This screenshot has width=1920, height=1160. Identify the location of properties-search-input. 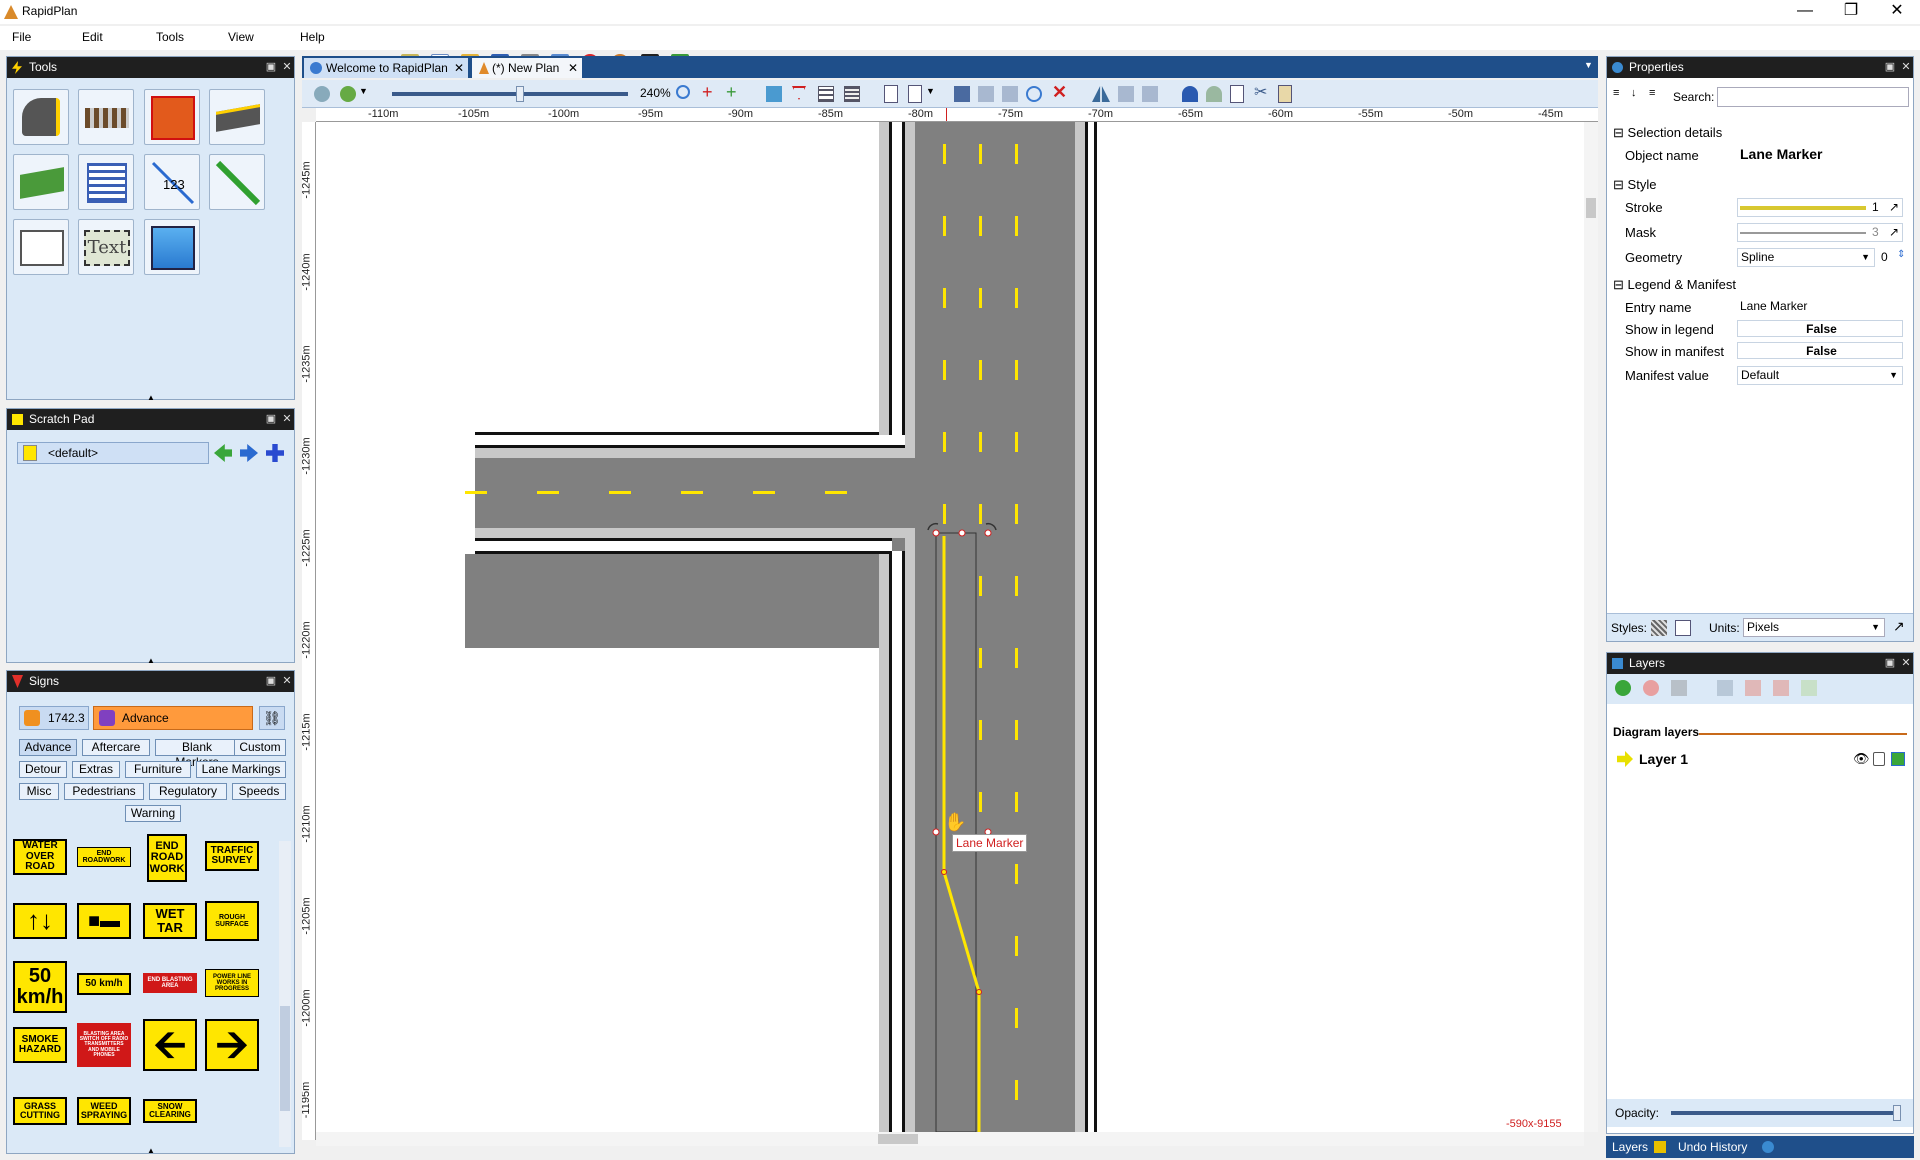
(1813, 97).